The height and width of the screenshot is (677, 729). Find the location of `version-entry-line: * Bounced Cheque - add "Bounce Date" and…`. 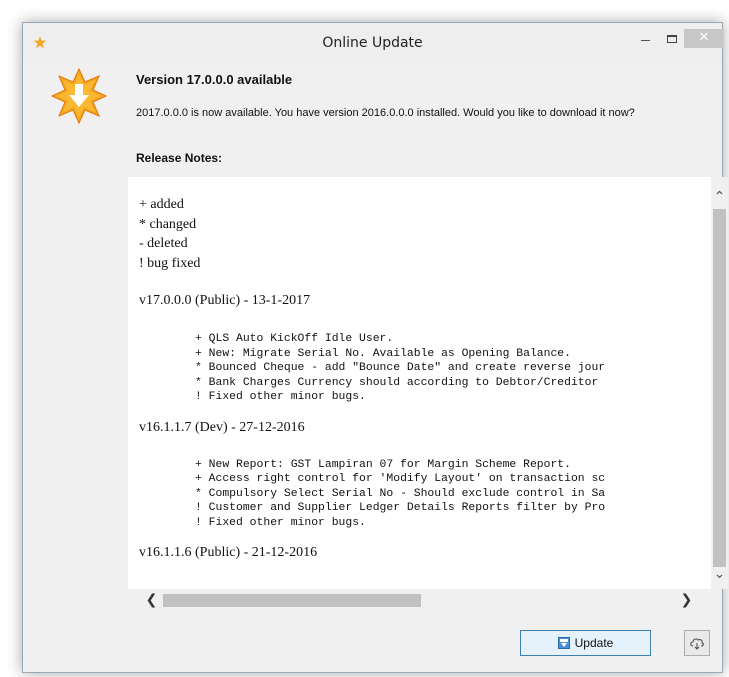

version-entry-line: * Bounced Cheque - add "Bounce Date" and… is located at coordinates (400, 368).